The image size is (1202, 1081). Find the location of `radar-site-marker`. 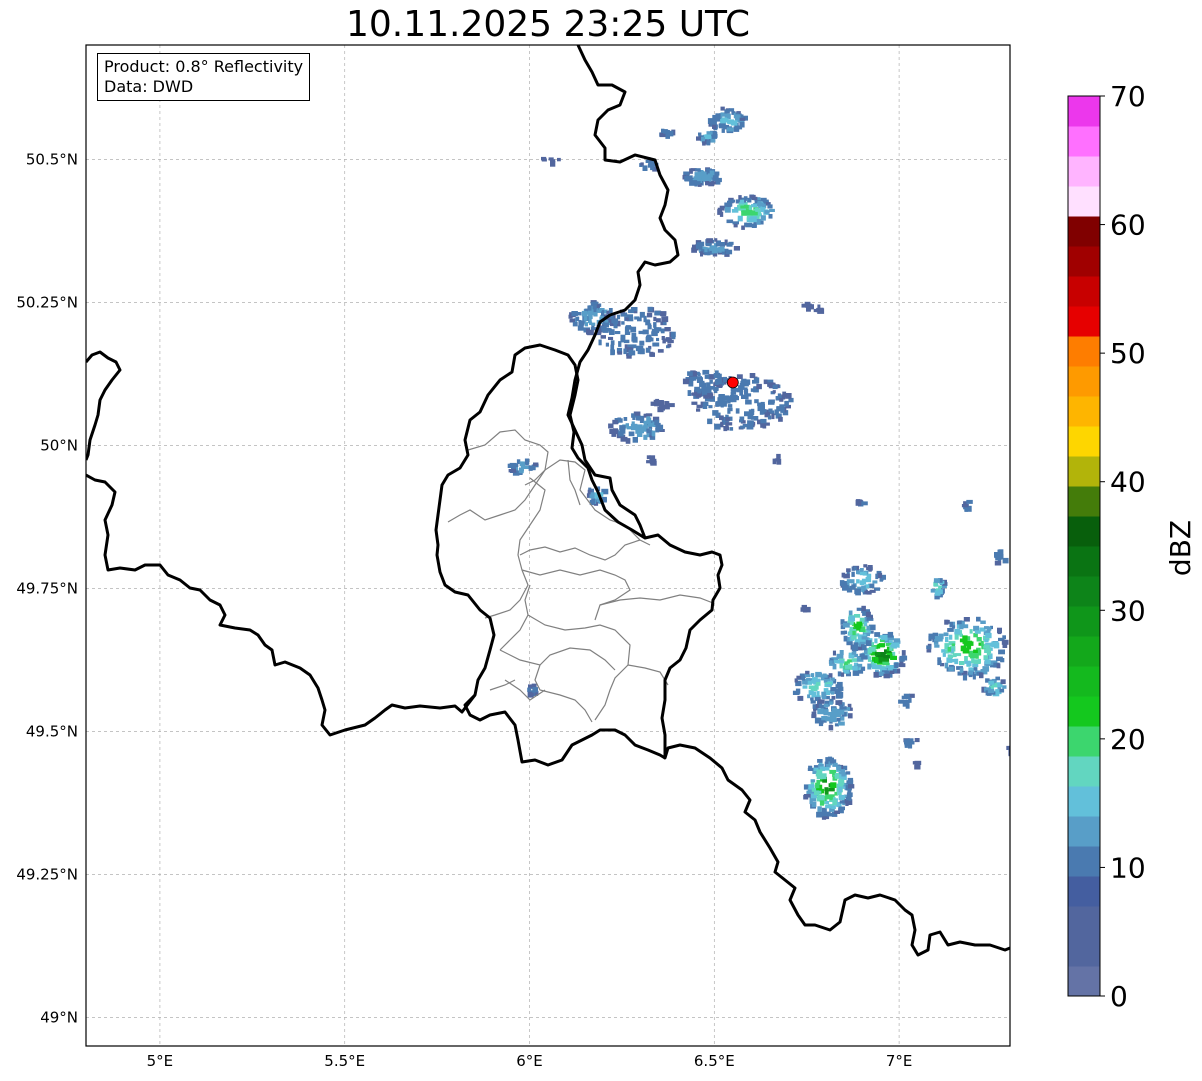

radar-site-marker is located at coordinates (732, 382).